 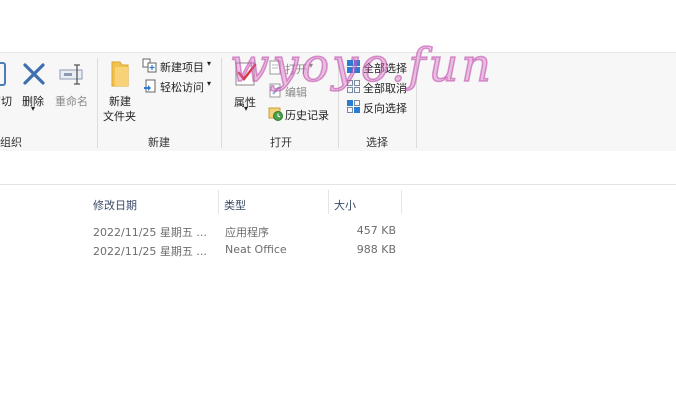 I want to click on select-all-icon, so click(x=353, y=66).